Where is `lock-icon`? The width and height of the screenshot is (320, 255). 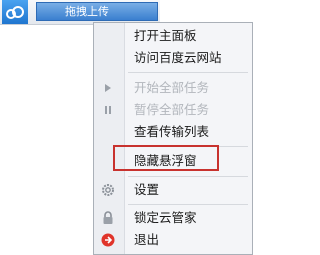
lock-icon is located at coordinates (108, 218).